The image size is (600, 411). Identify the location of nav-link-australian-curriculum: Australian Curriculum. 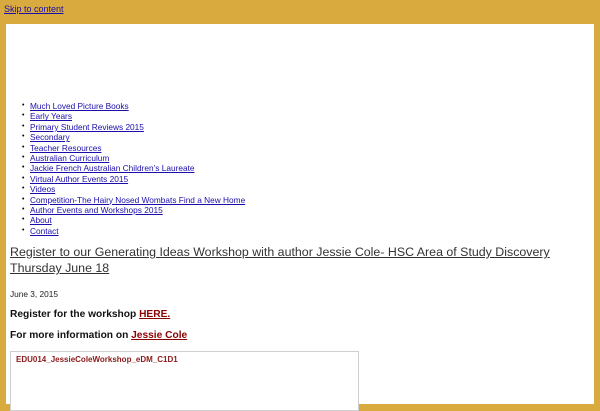
(69, 158).